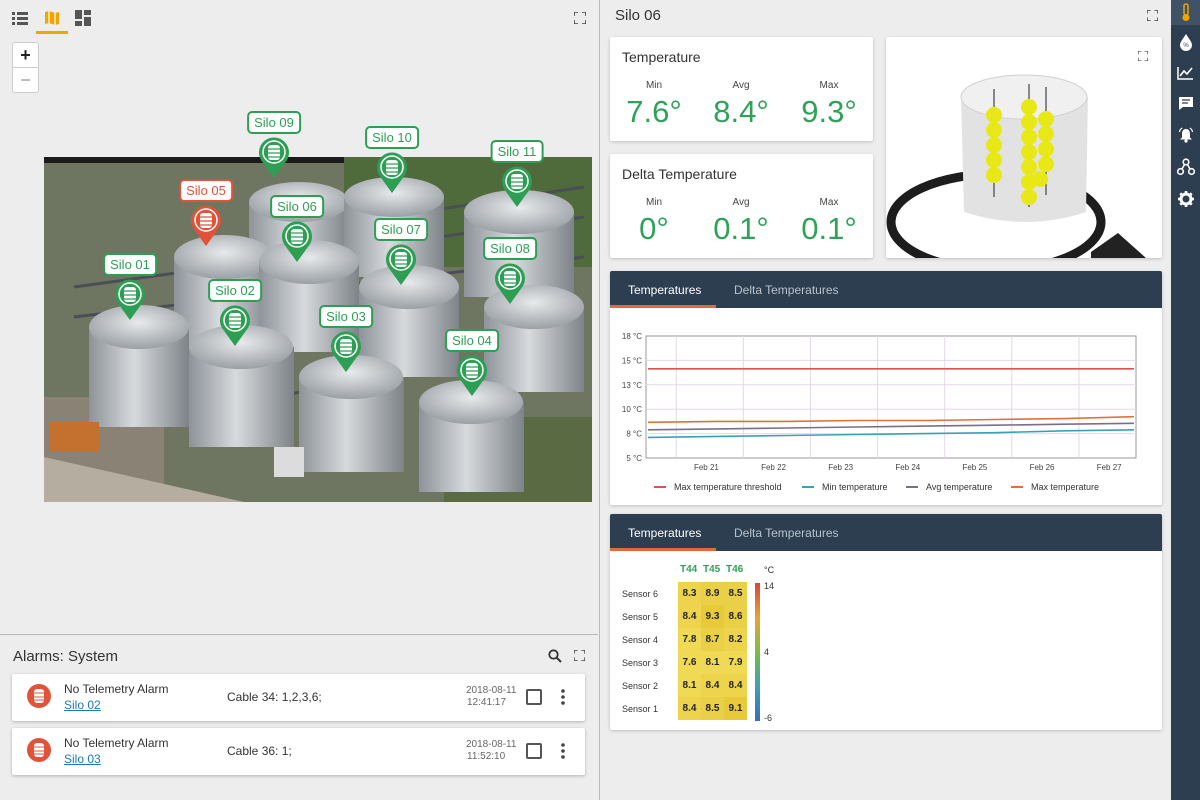 The width and height of the screenshot is (1200, 800). Describe the element at coordinates (1185, 12) in the screenshot. I see `thermometer-icon` at that location.